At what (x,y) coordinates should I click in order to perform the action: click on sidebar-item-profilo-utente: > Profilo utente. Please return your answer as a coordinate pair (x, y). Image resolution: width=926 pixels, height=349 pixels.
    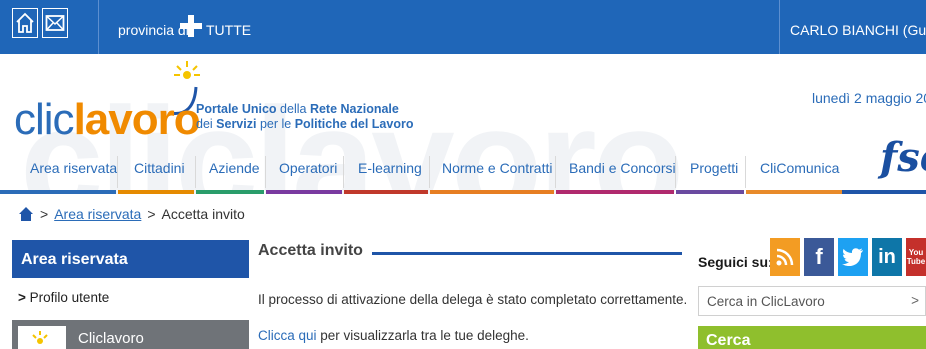
    Looking at the image, I should click on (63, 297).